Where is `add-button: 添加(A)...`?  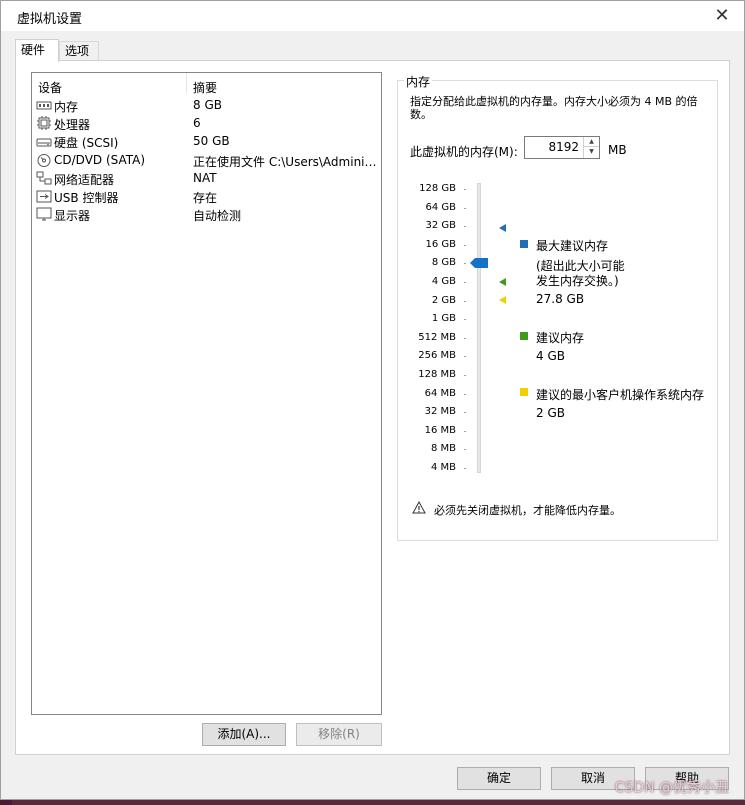 add-button: 添加(A)... is located at coordinates (244, 734).